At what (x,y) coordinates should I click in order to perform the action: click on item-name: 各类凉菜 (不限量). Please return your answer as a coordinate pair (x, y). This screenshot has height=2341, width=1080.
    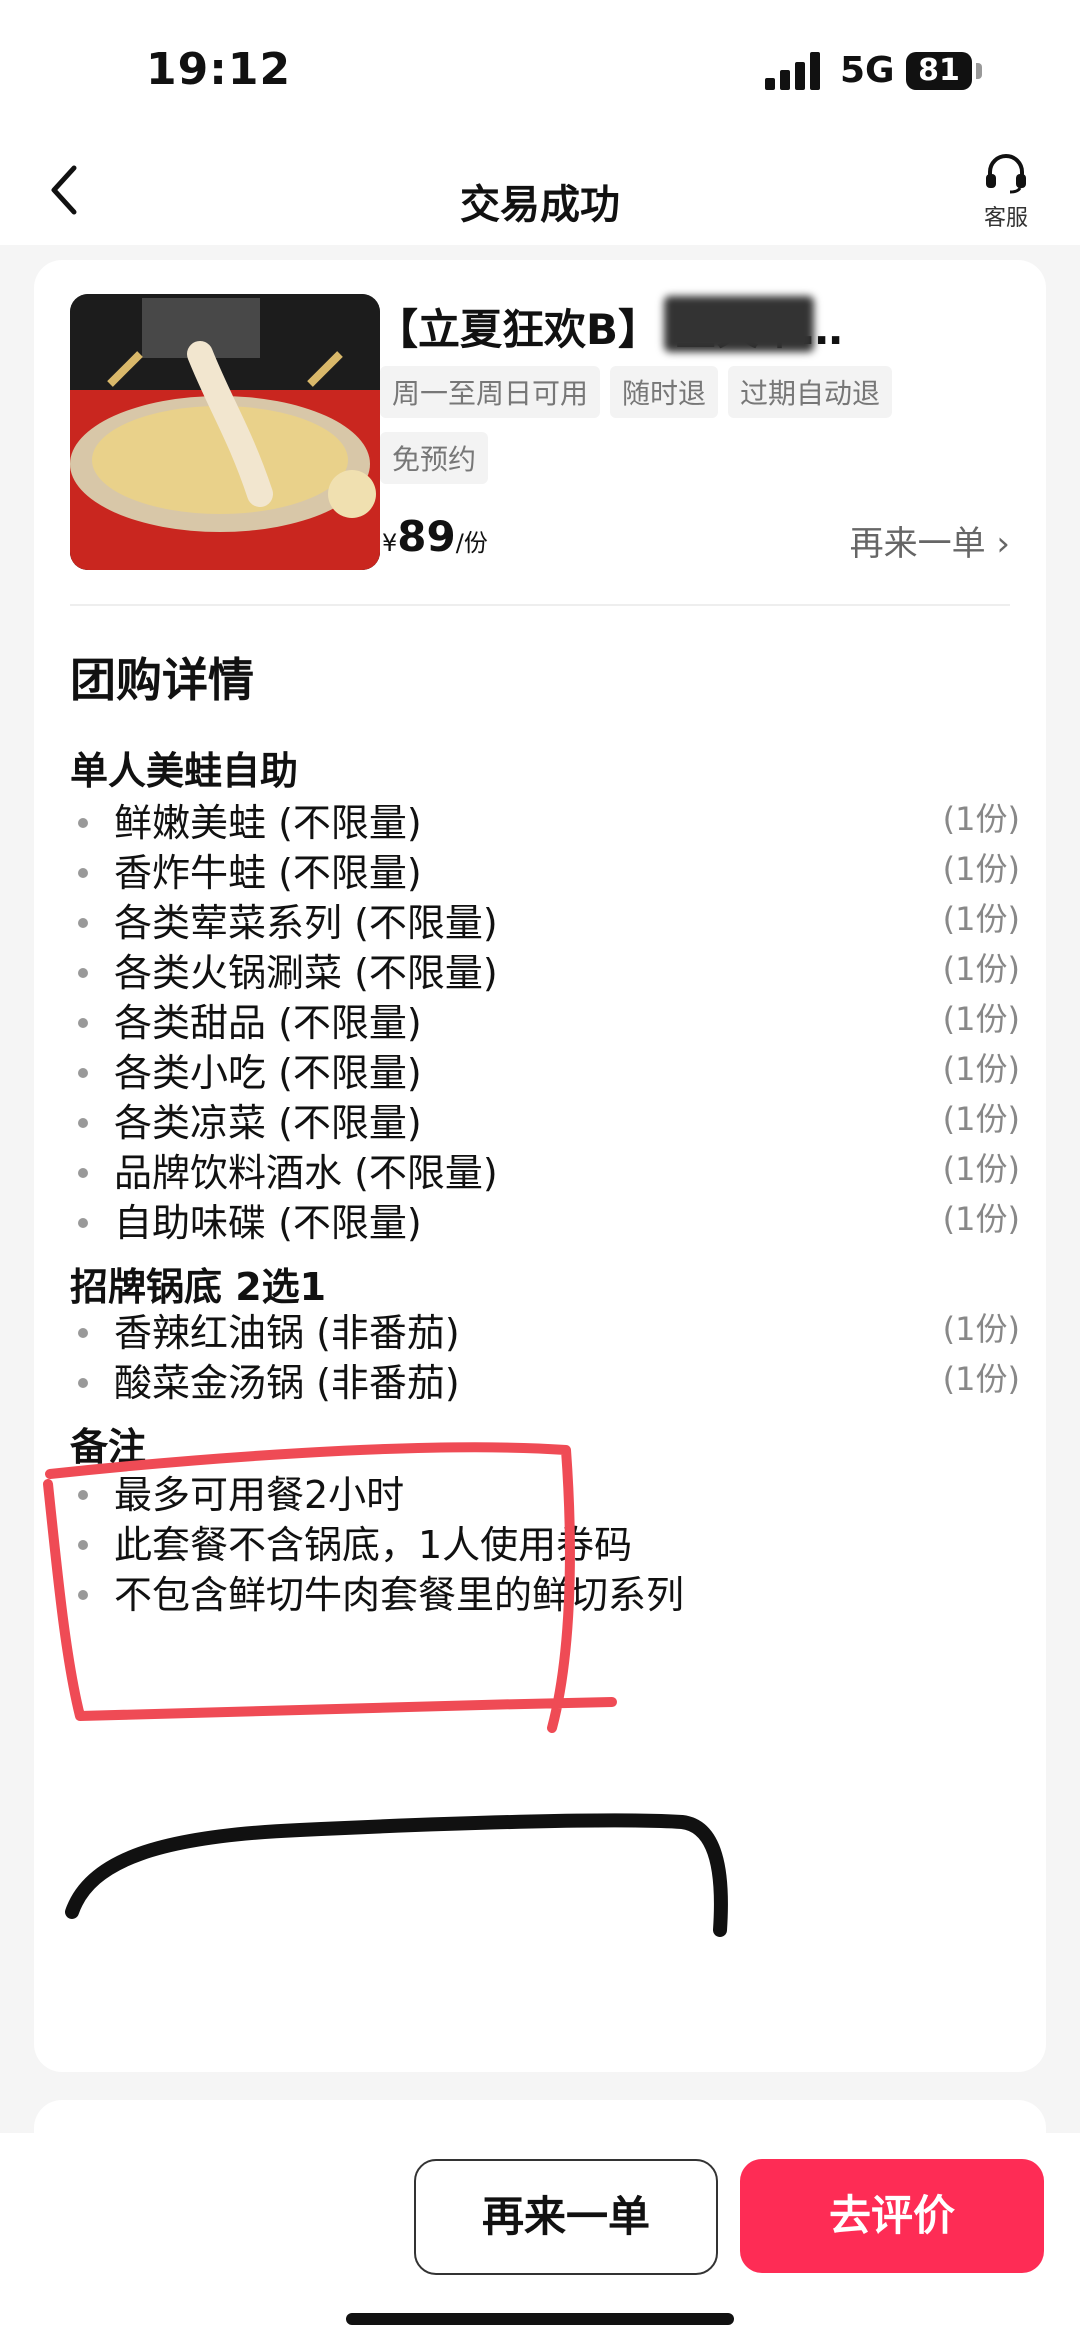
    Looking at the image, I should click on (268, 1123).